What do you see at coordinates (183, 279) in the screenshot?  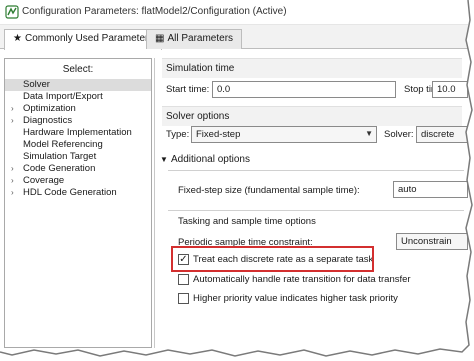 I see `rate-transition-checkbox` at bounding box center [183, 279].